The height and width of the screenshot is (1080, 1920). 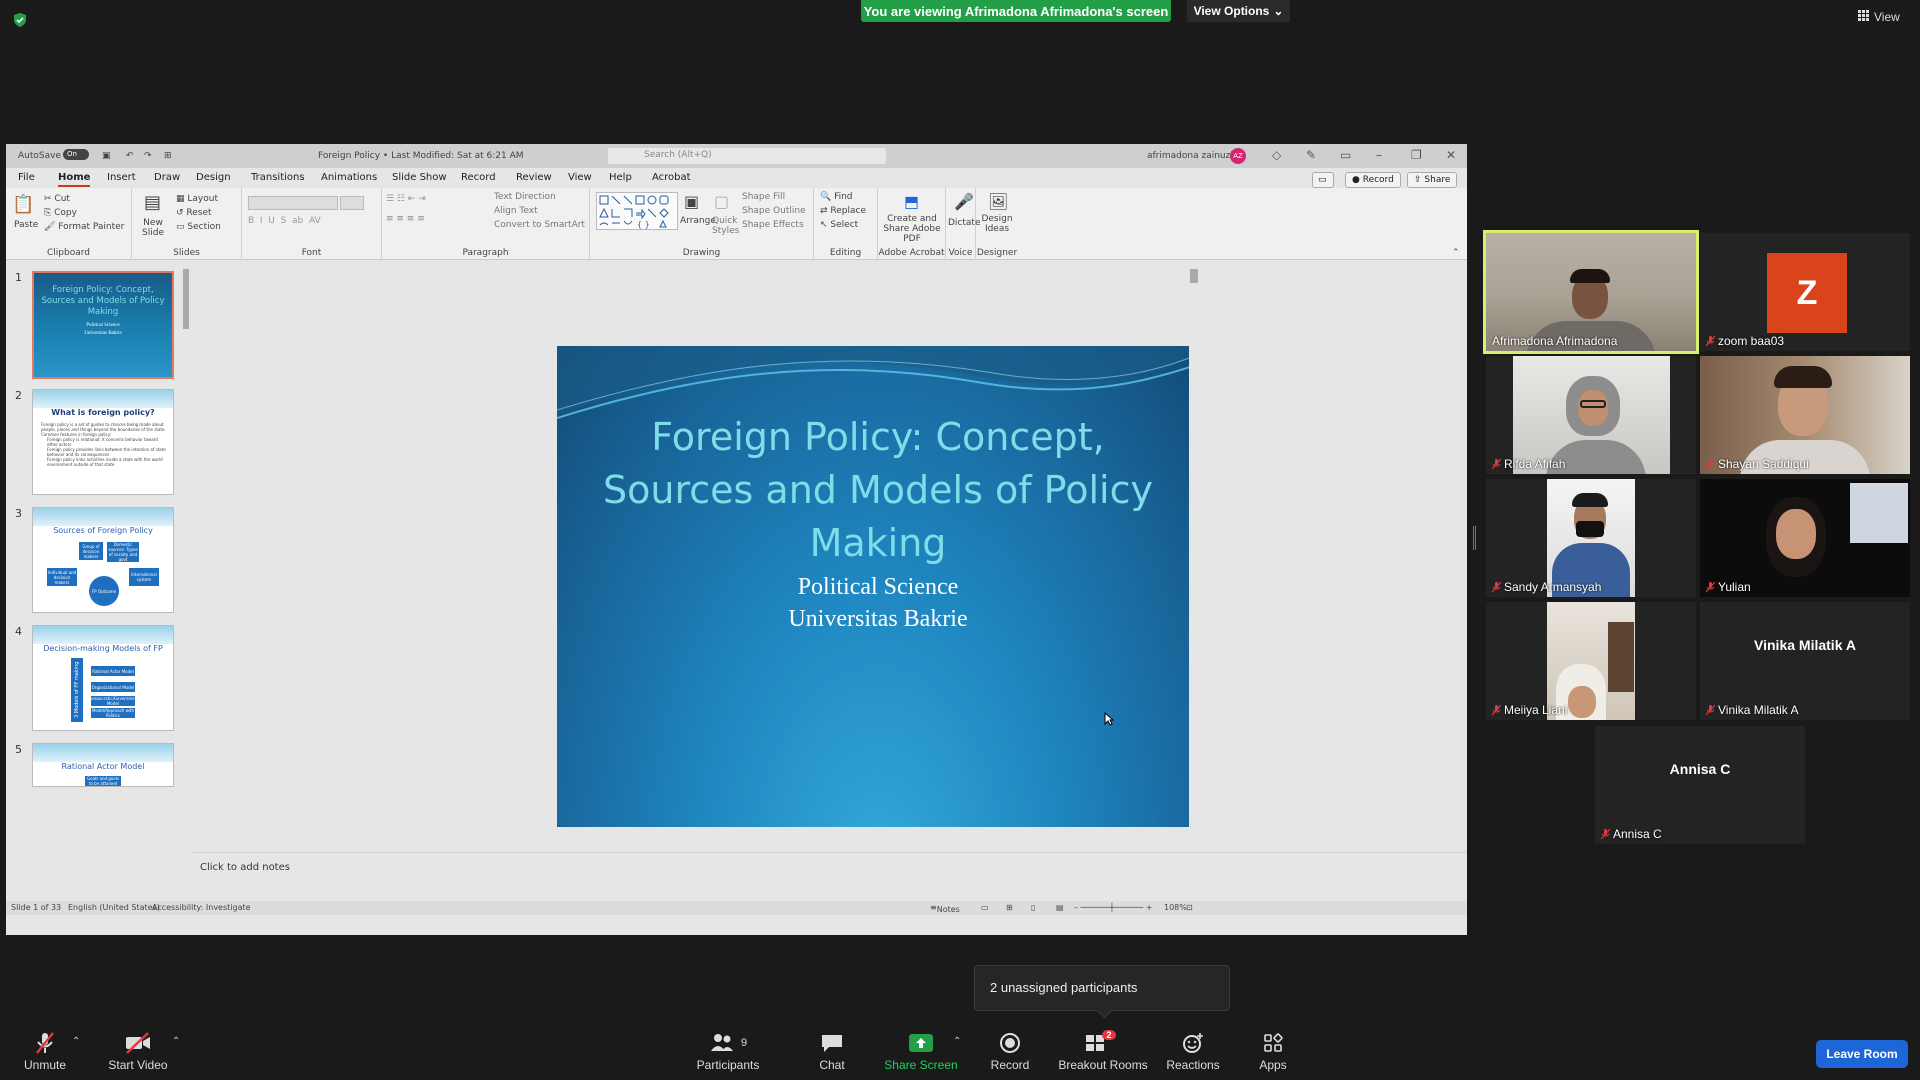 What do you see at coordinates (1323, 180) in the screenshot?
I see `comments-icon: ▭` at bounding box center [1323, 180].